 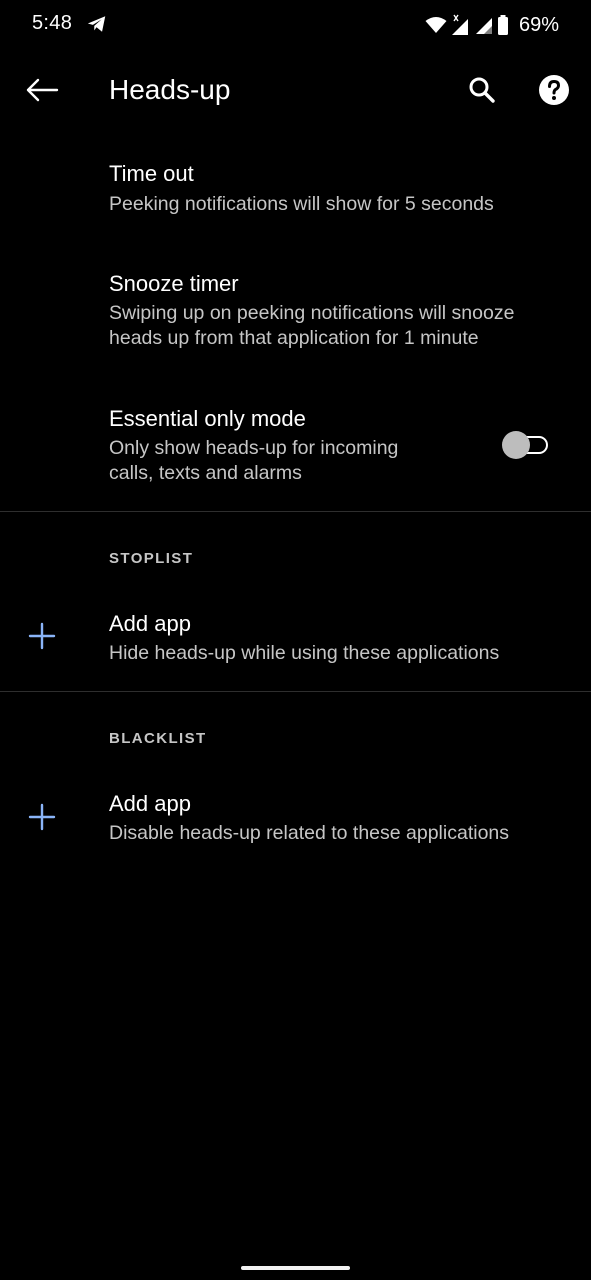 I want to click on back-button, so click(x=42, y=90).